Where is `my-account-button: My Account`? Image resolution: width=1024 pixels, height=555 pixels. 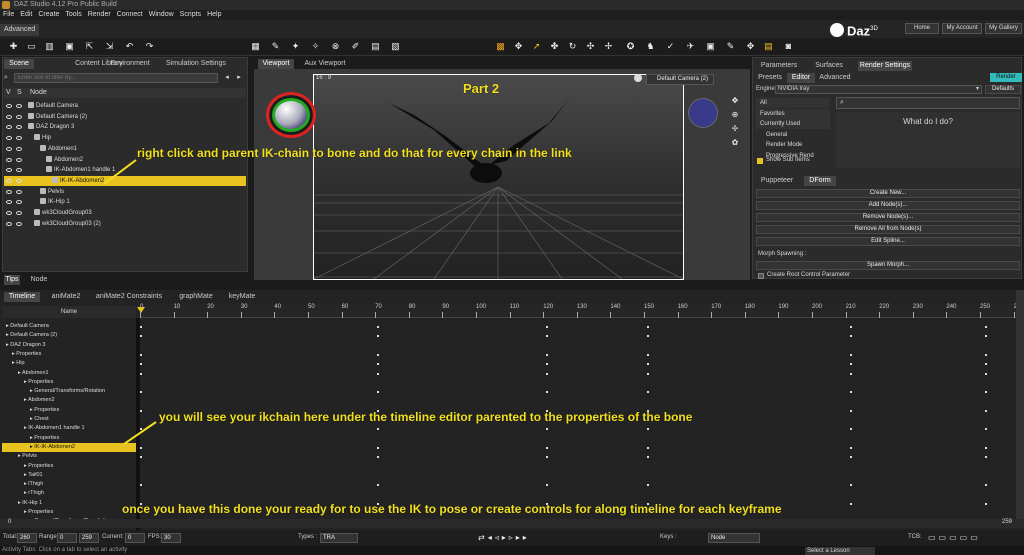
my-account-button: My Account is located at coordinates (962, 28).